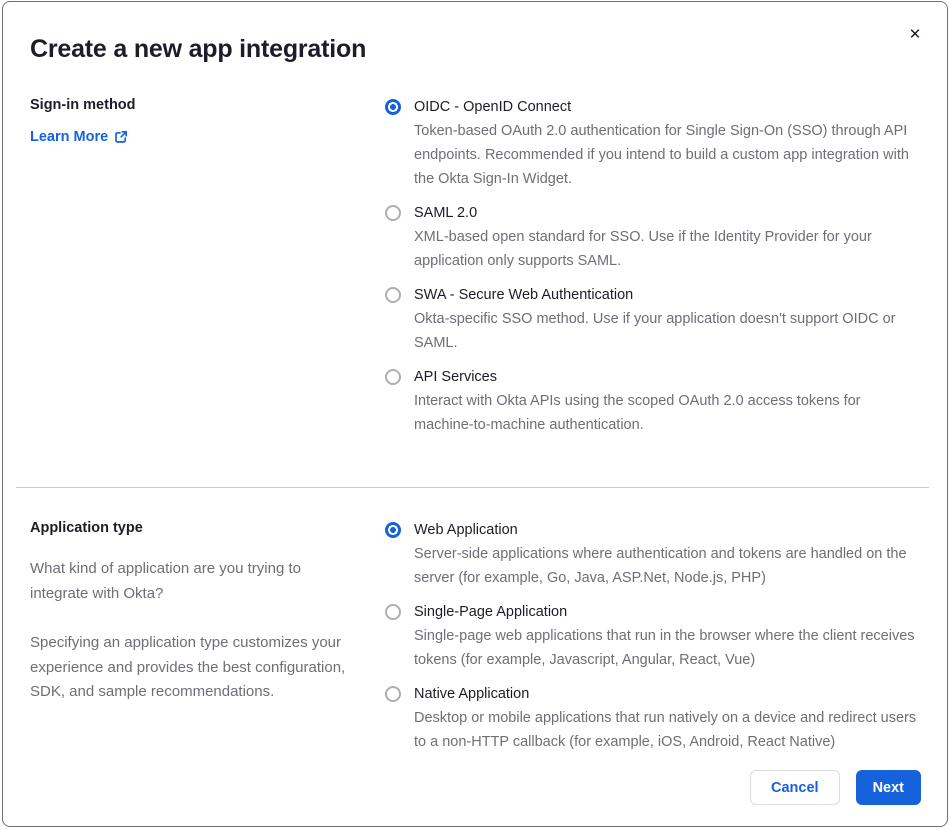 Image resolution: width=950 pixels, height=830 pixels. Describe the element at coordinates (667, 107) in the screenshot. I see `option-oidc-label: OIDC - OpenID Connect` at that location.